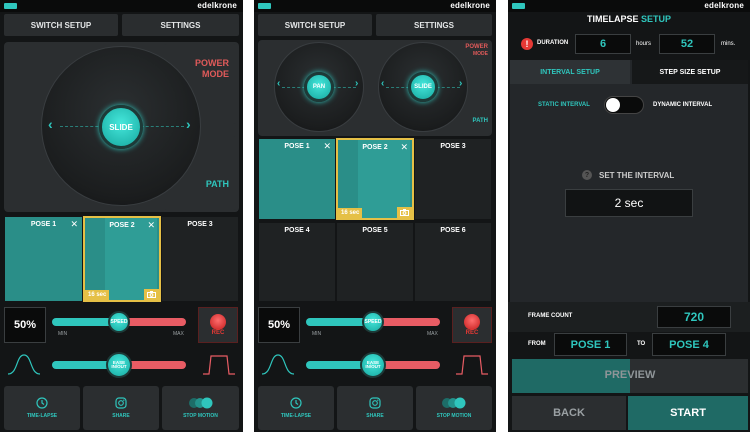 Image resolution: width=750 pixels, height=432 pixels. Describe the element at coordinates (624, 105) in the screenshot. I see `interval-mode-toggle` at that location.